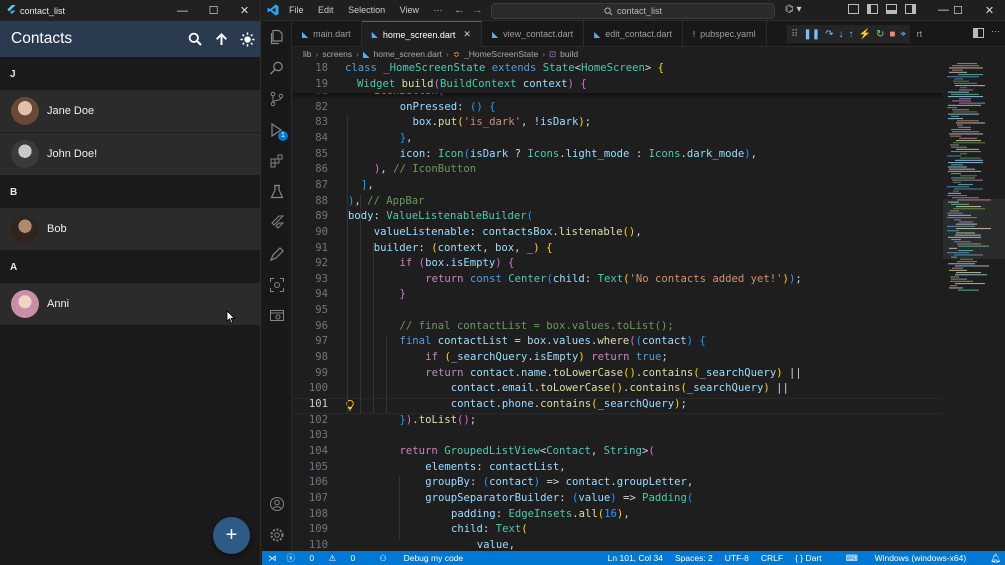  Describe the element at coordinates (276, 222) in the screenshot. I see `flutter-outline-icon` at that location.